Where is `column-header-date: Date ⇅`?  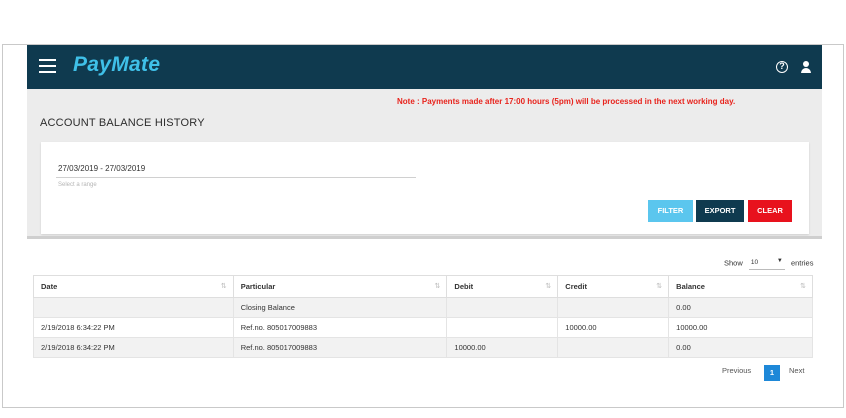
column-header-date: Date ⇅ is located at coordinates (133, 286).